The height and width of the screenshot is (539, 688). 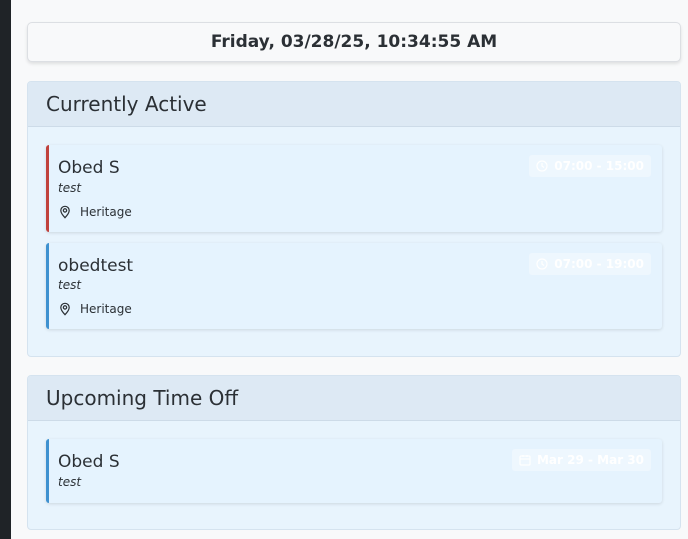 I want to click on panel-title: Currently Active, so click(x=354, y=104).